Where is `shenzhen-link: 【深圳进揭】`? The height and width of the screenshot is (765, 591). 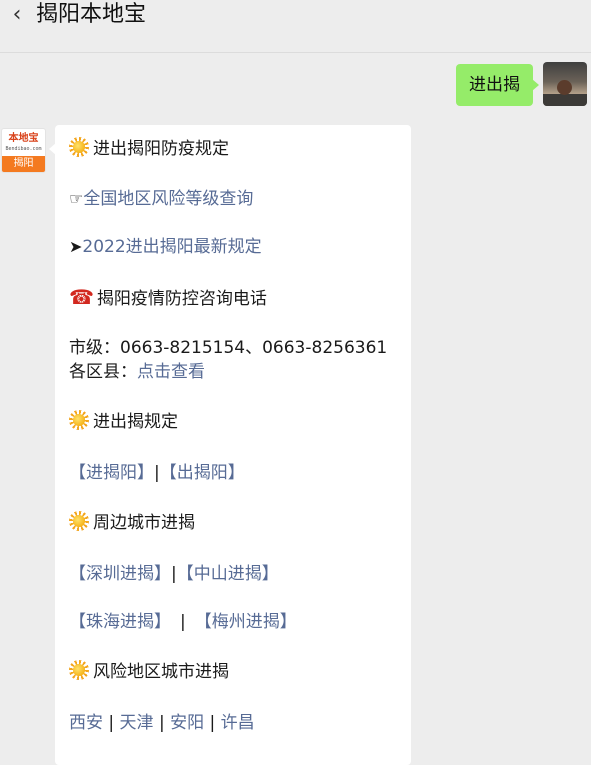 shenzhen-link: 【深圳进揭】 is located at coordinates (120, 574).